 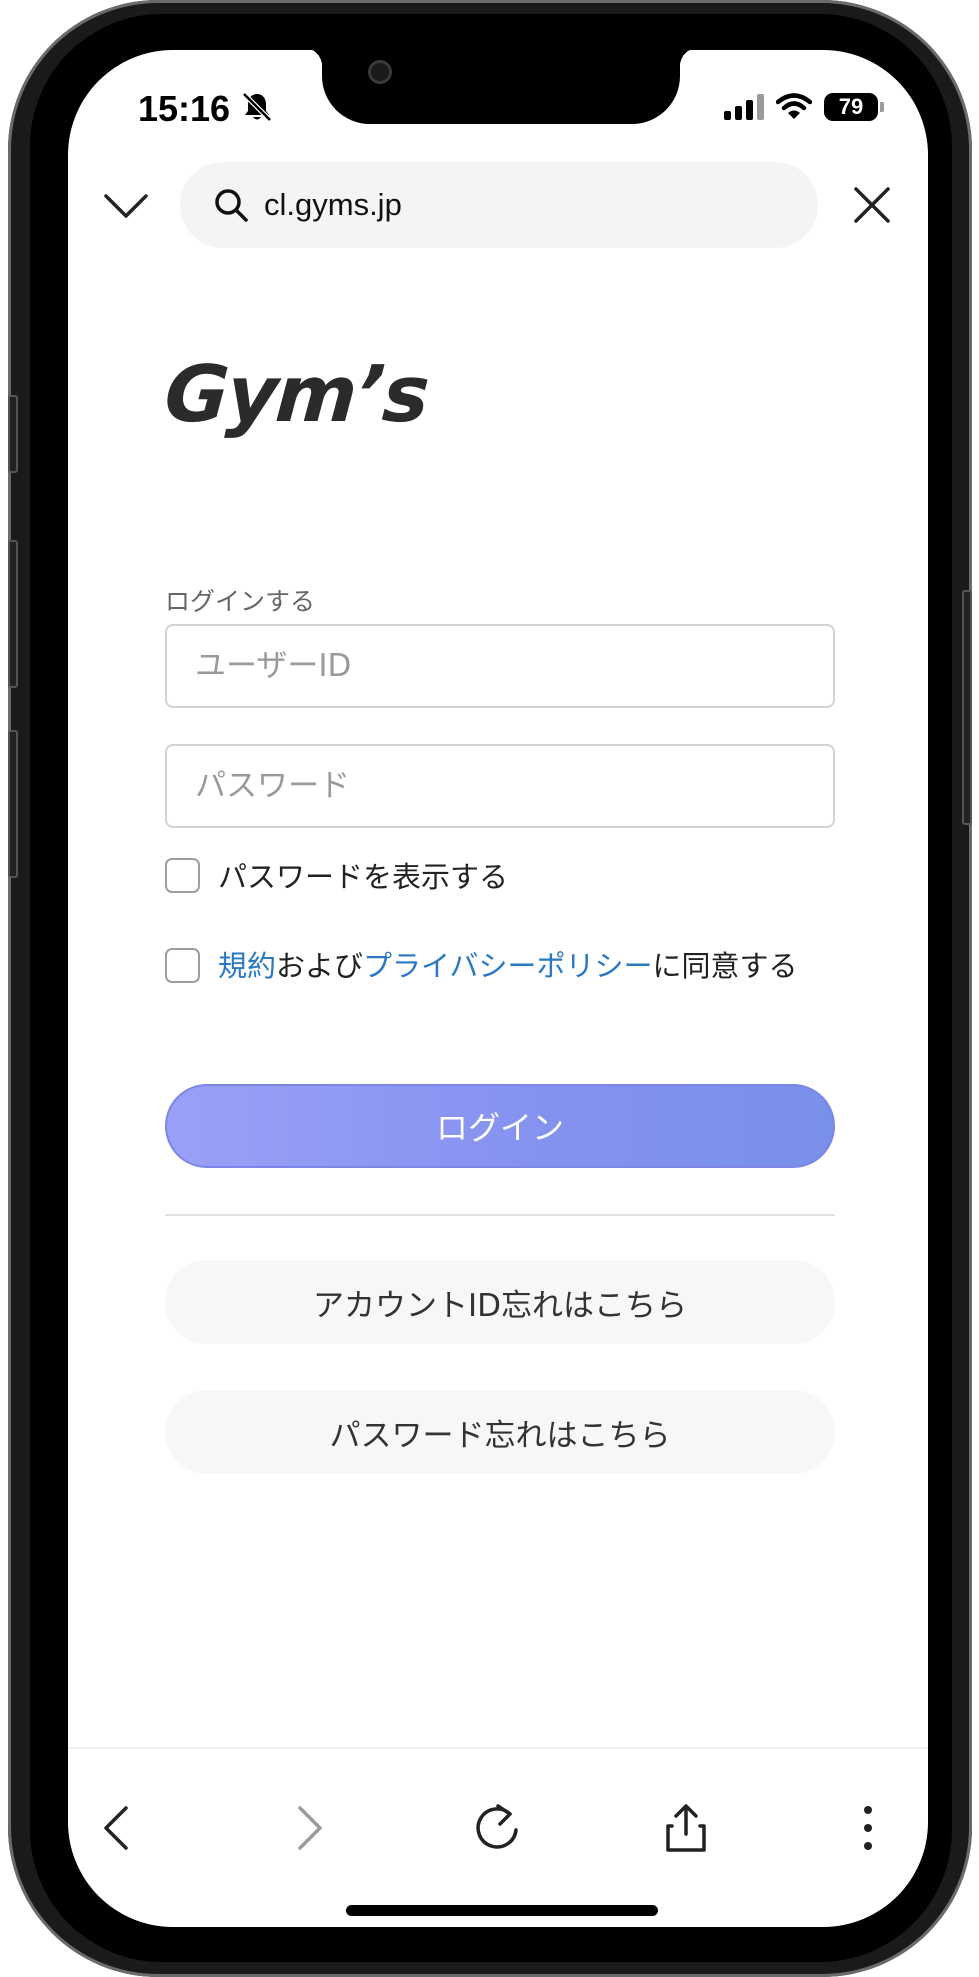 What do you see at coordinates (182, 875) in the screenshot?
I see `show-password-checkbox` at bounding box center [182, 875].